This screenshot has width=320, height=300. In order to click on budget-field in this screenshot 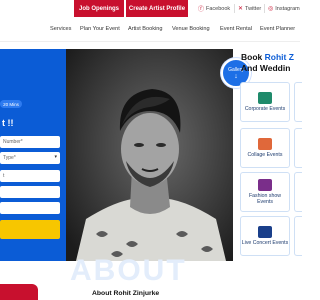, I will do `click(30, 208)`.